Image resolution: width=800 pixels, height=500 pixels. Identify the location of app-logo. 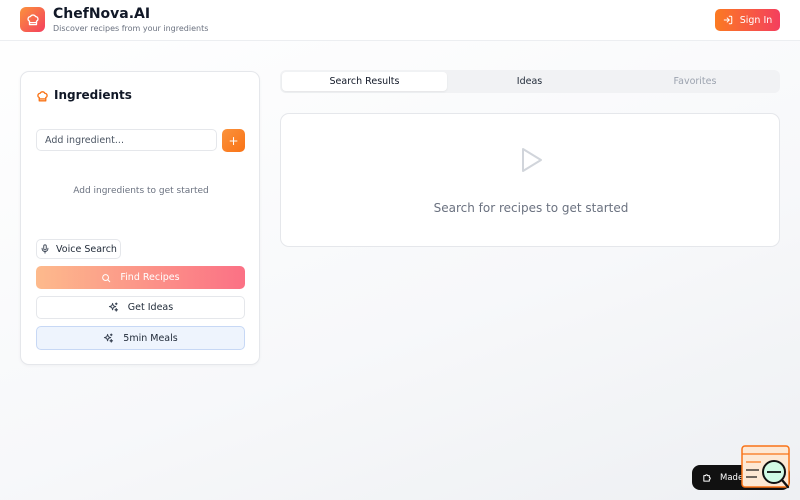
(32, 19).